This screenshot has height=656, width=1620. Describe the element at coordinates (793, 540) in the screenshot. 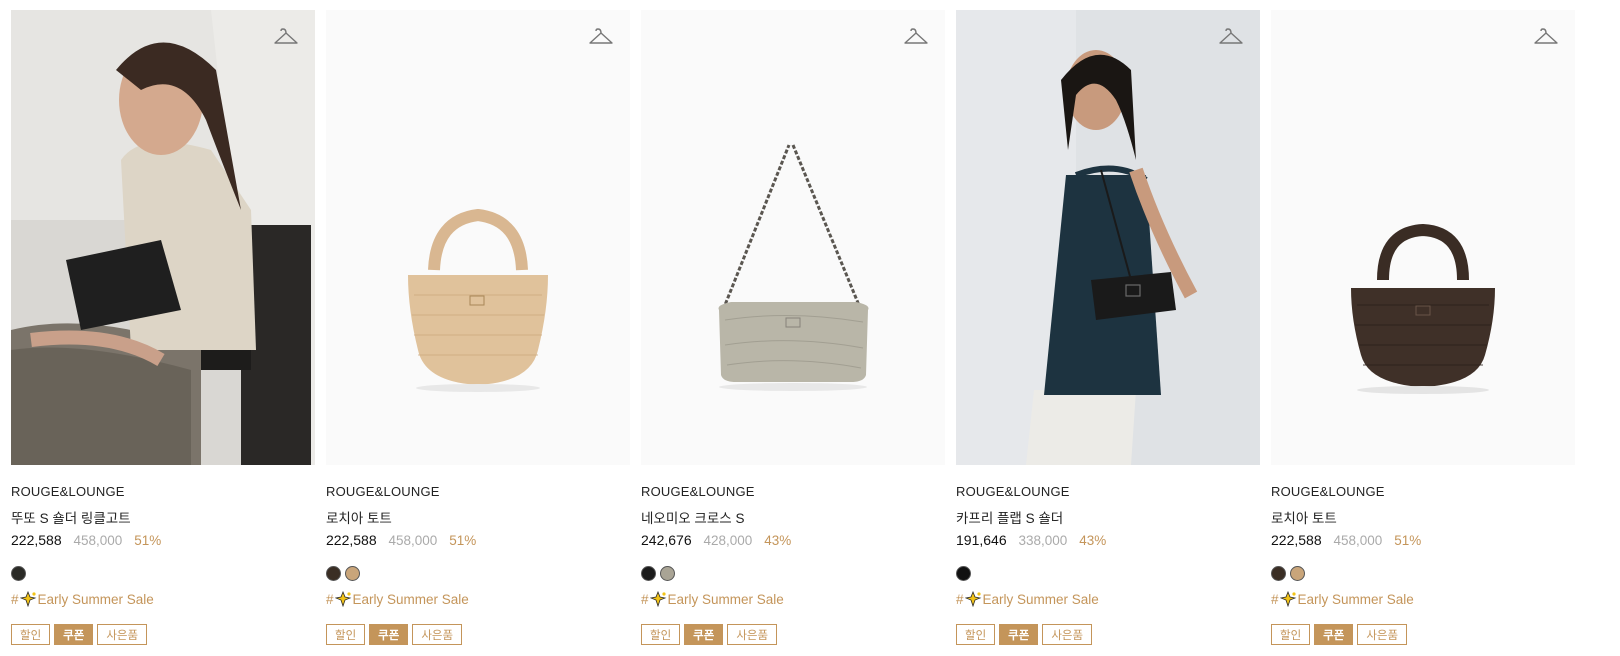

I see `price-row: 242,676 428,000 43%` at that location.